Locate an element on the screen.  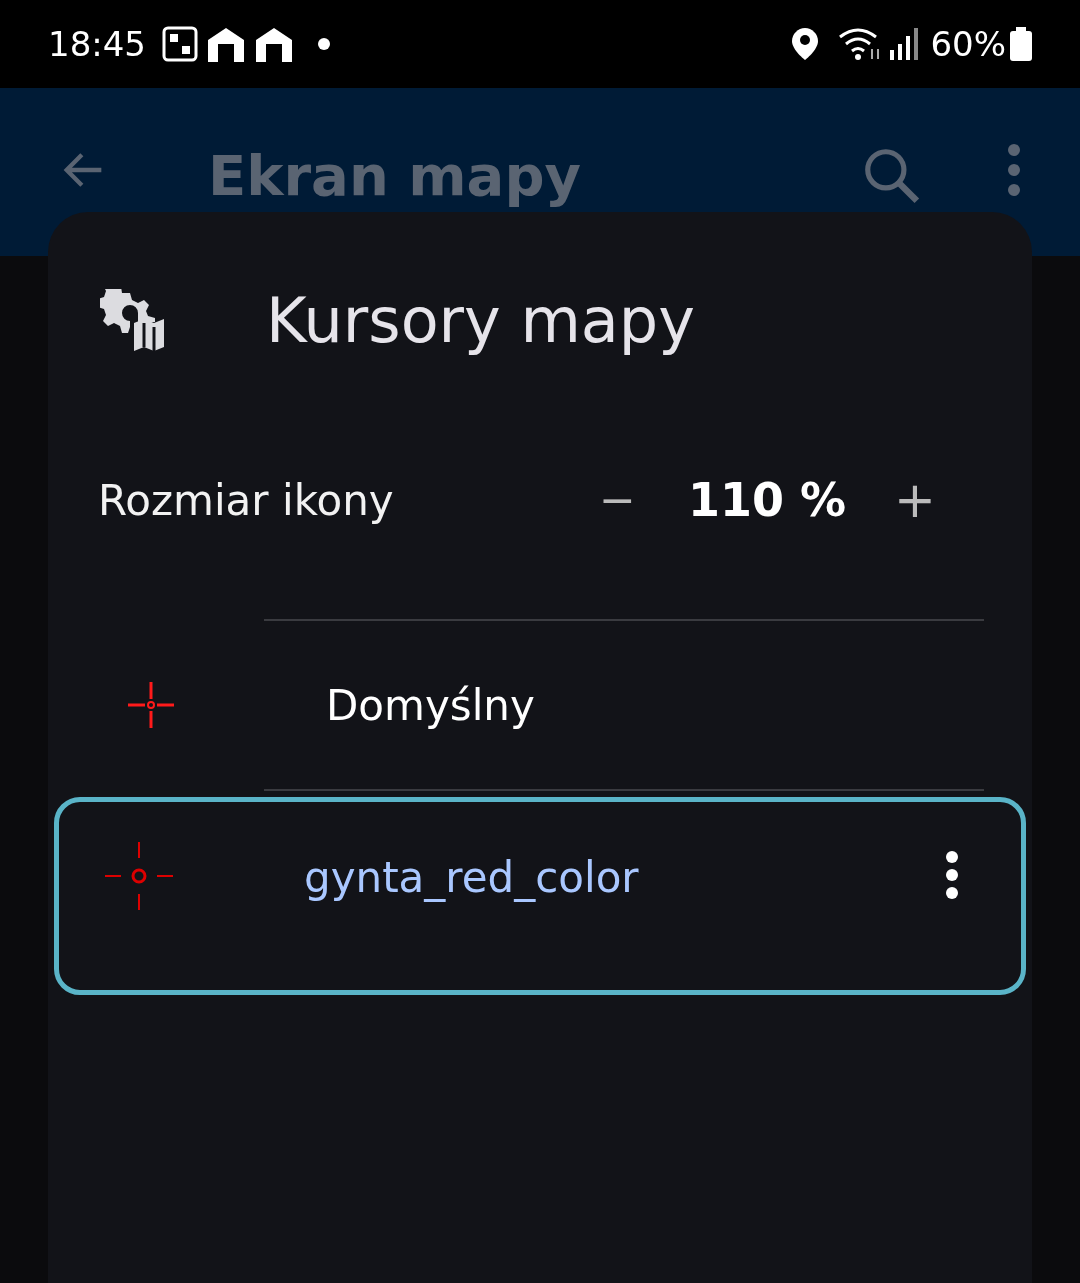
status-time: 18:45 is located at coordinates (97, 44).